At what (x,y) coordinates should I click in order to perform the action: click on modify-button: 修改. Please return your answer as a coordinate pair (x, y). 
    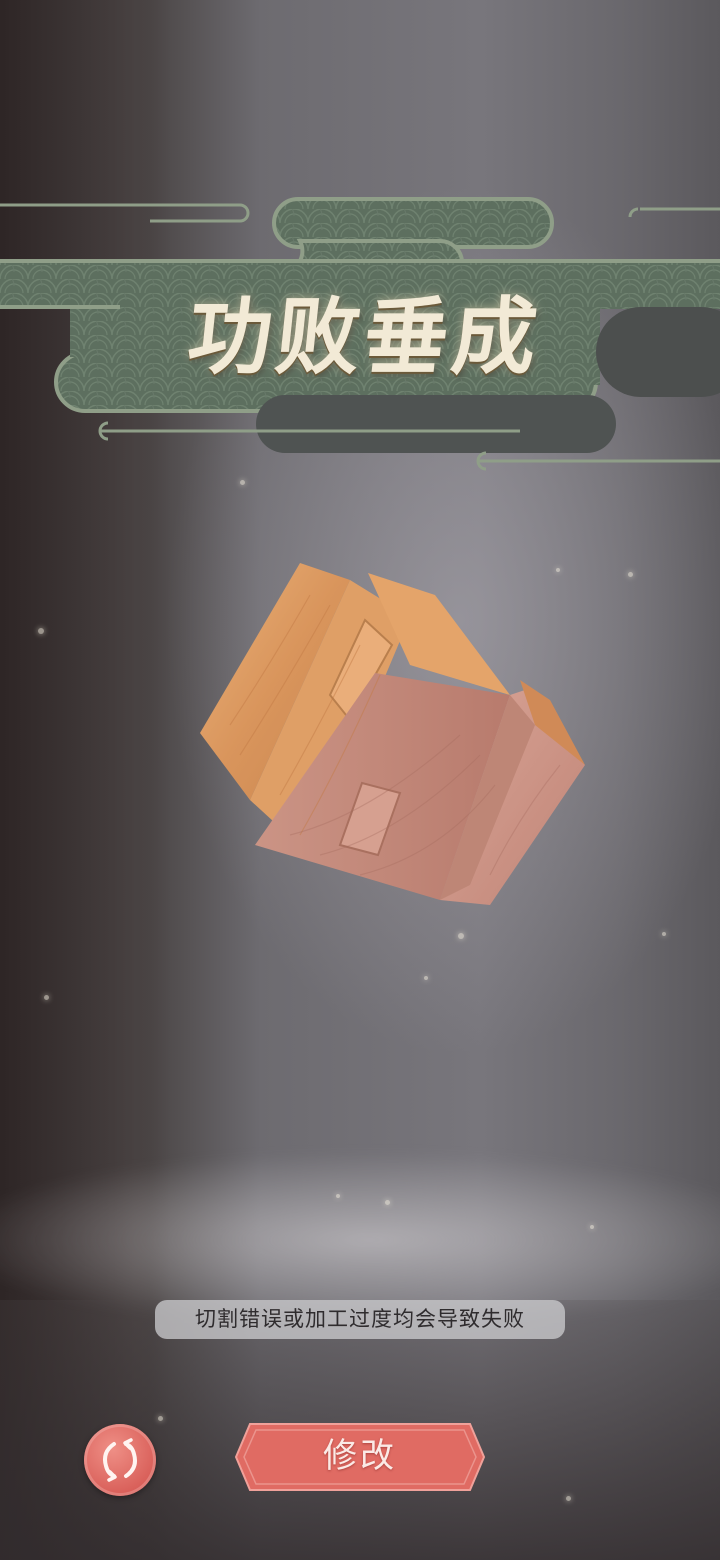
    Looking at the image, I should click on (360, 1457).